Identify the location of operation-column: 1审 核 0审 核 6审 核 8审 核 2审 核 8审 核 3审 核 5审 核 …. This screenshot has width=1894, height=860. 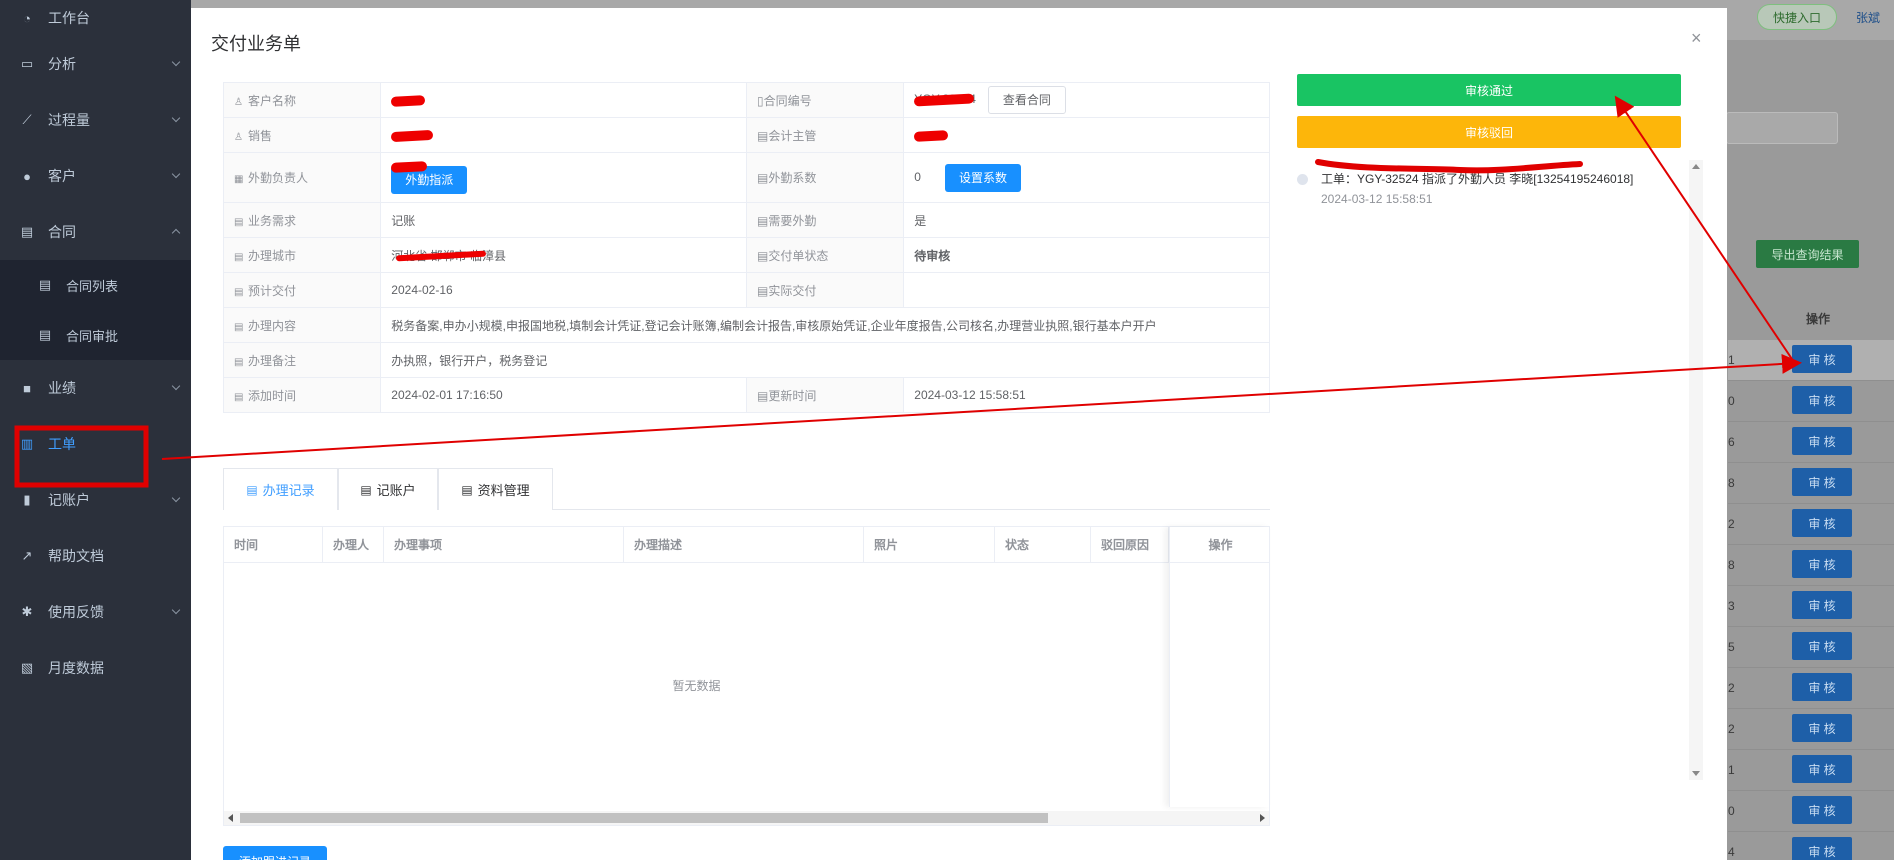
(1811, 600).